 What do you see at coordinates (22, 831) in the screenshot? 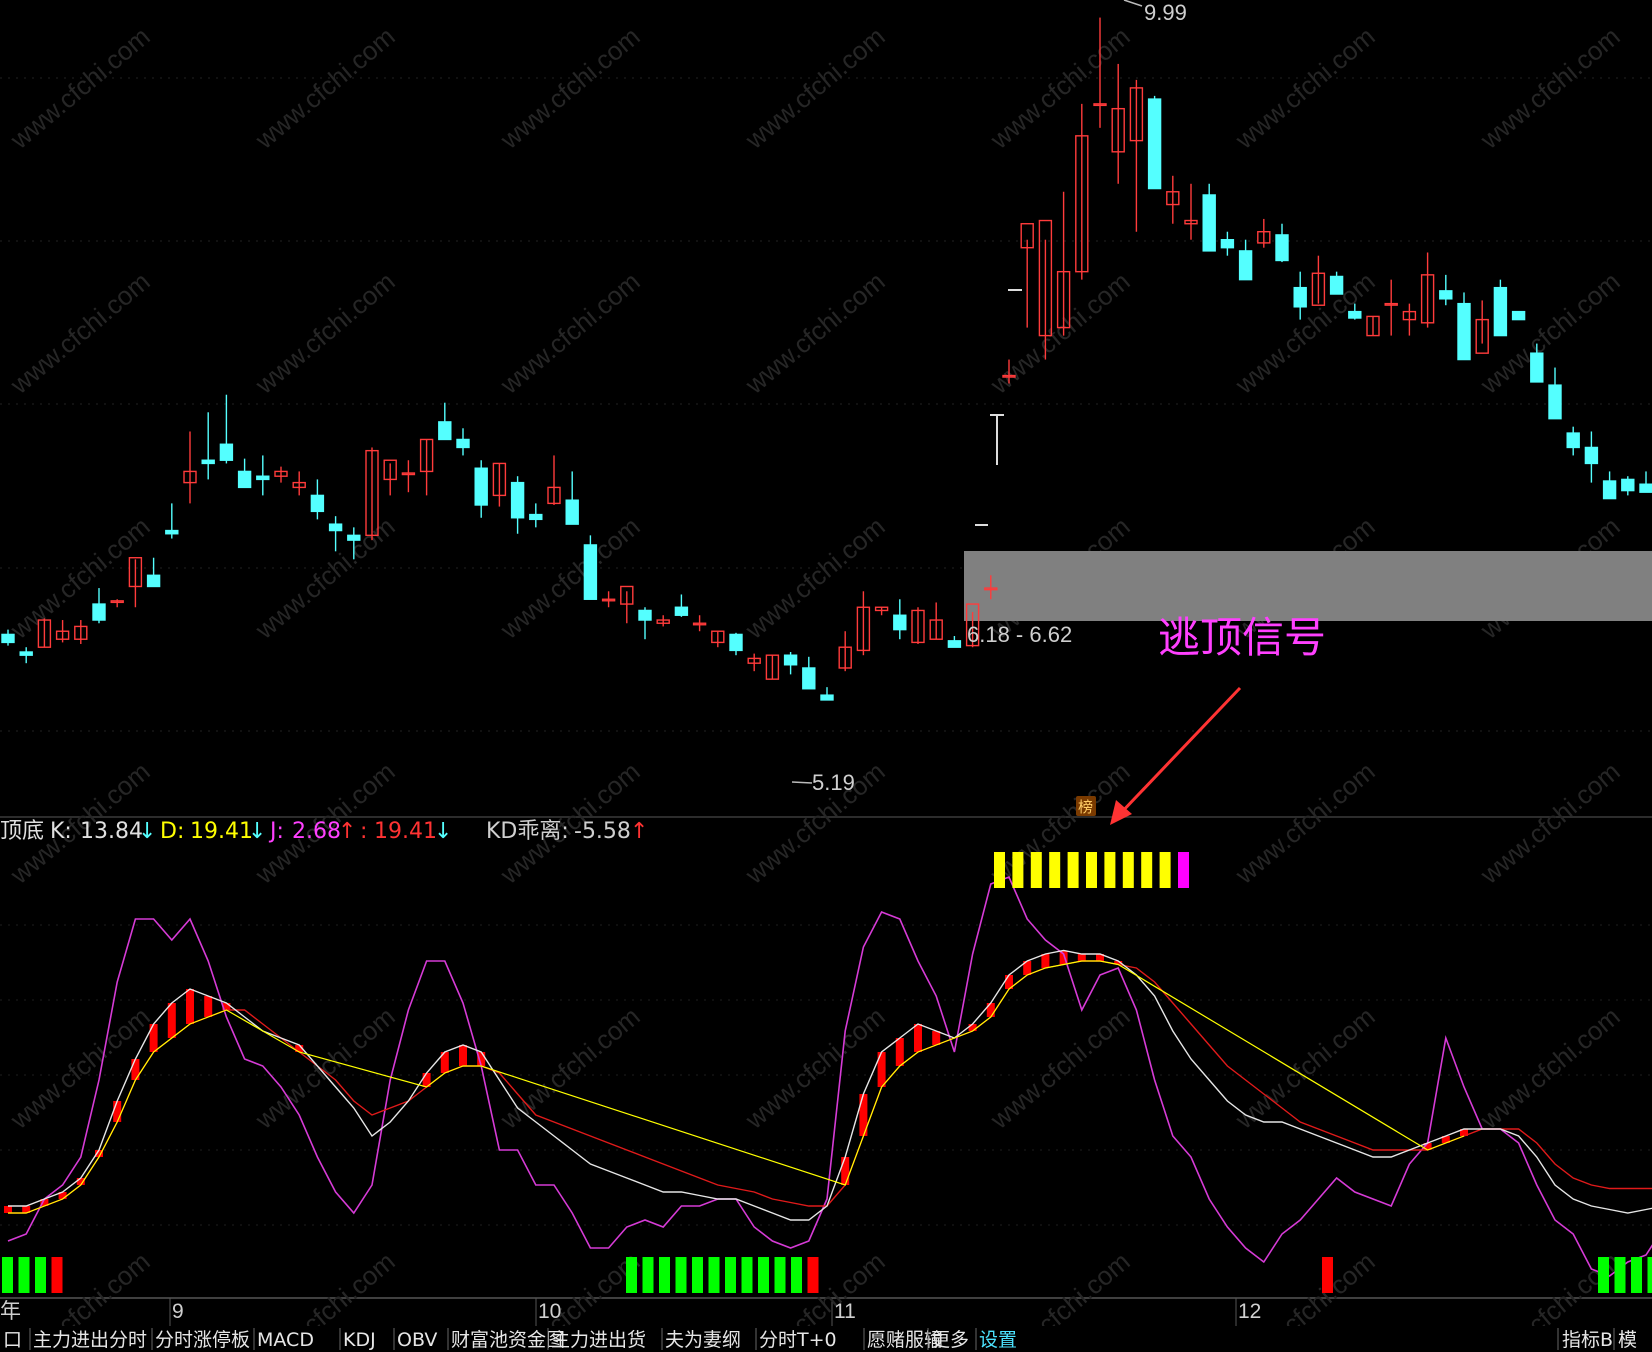
I see `indicator-name: 顶底` at bounding box center [22, 831].